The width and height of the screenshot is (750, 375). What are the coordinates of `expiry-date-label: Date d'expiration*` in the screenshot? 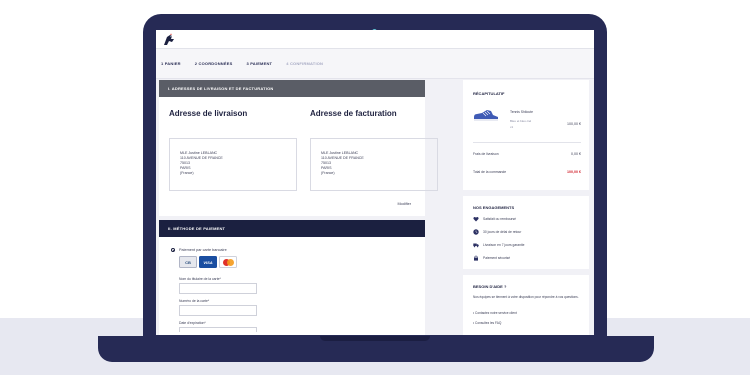 It's located at (192, 323).